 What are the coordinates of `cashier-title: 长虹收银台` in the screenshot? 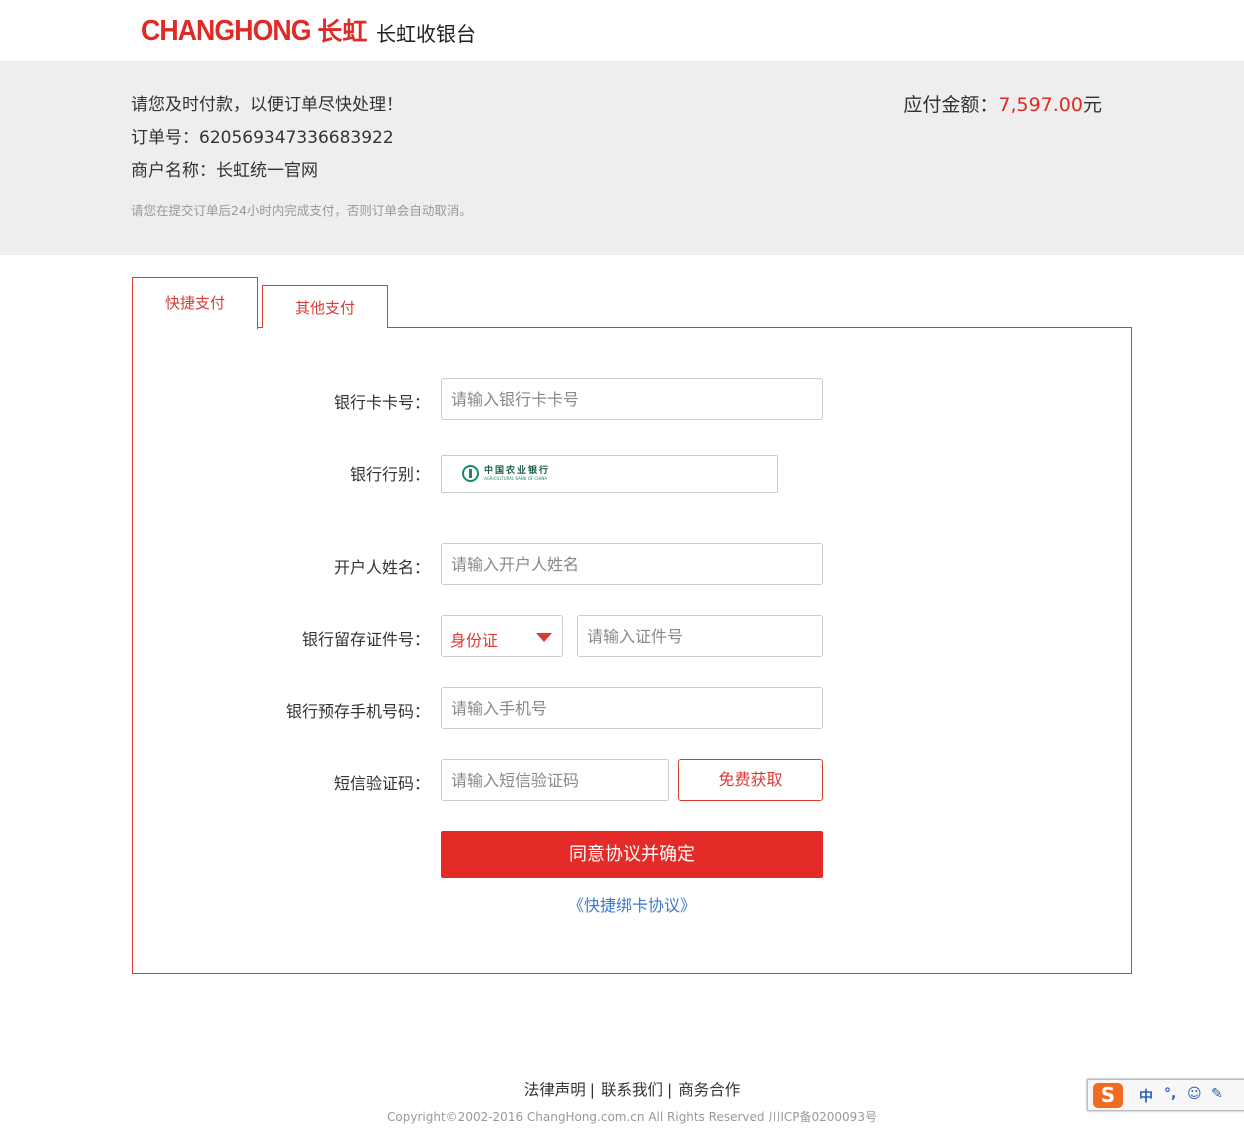 It's located at (426, 34).